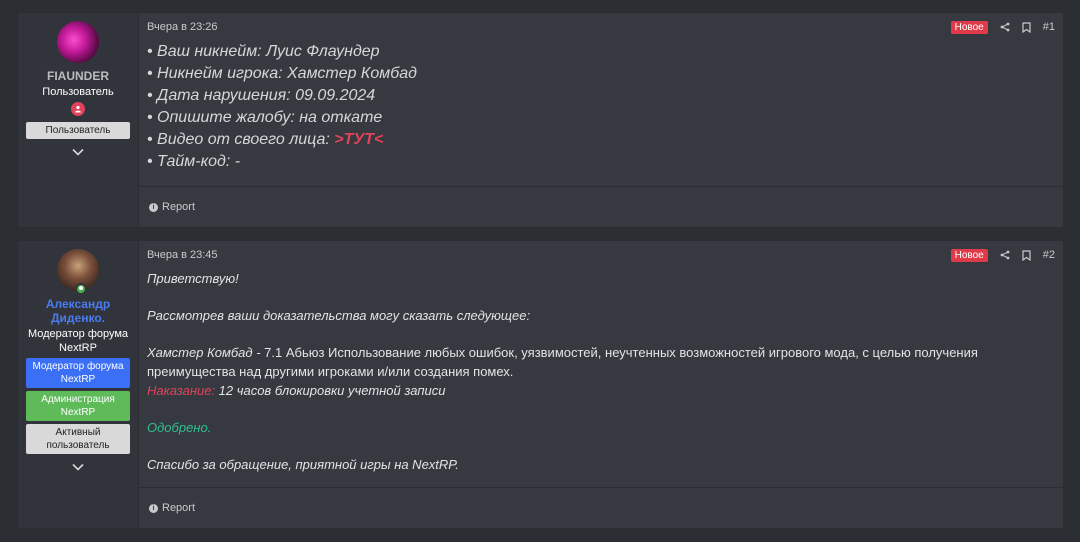 Image resolution: width=1080 pixels, height=542 pixels. Describe the element at coordinates (601, 140) in the screenshot. I see `line-video: • Видео от своего лица: >ТУТ<` at that location.